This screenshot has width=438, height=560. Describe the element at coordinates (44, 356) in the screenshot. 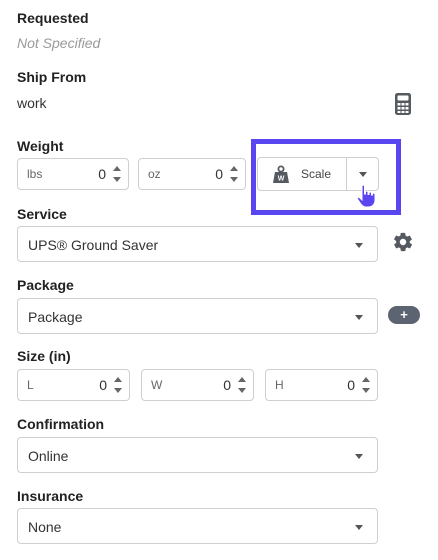

I see `size-label: Size (in)` at that location.